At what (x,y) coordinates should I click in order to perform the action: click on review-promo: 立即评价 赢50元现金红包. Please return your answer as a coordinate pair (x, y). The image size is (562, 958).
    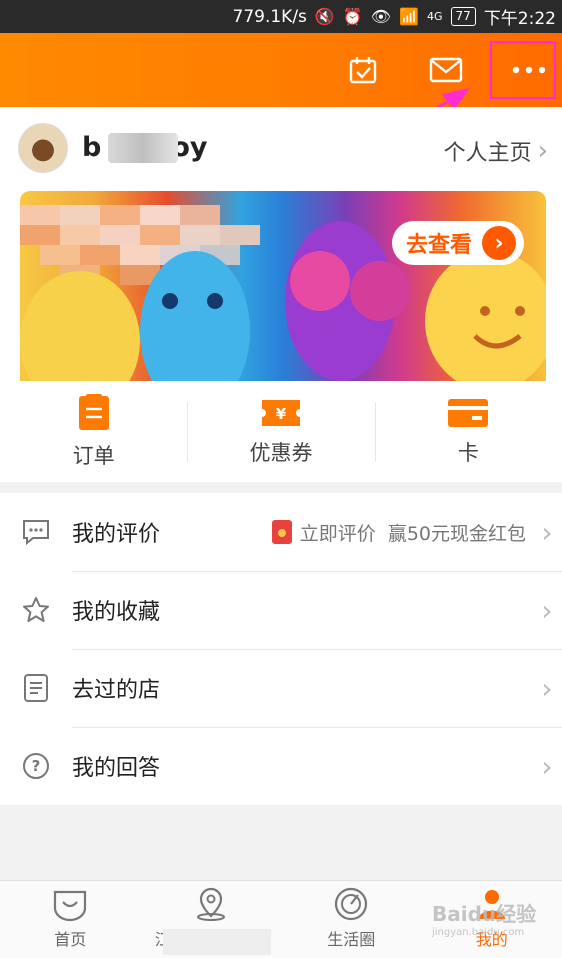
    Looking at the image, I should click on (398, 532).